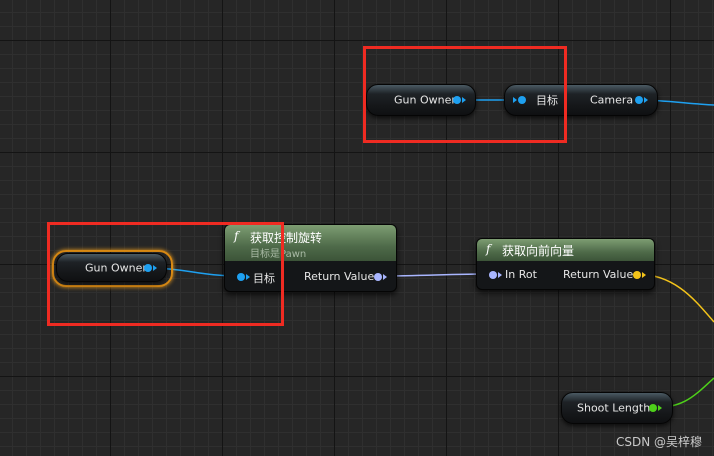 The image size is (714, 456). Describe the element at coordinates (637, 275) in the screenshot. I see `forward-return-pin` at that location.